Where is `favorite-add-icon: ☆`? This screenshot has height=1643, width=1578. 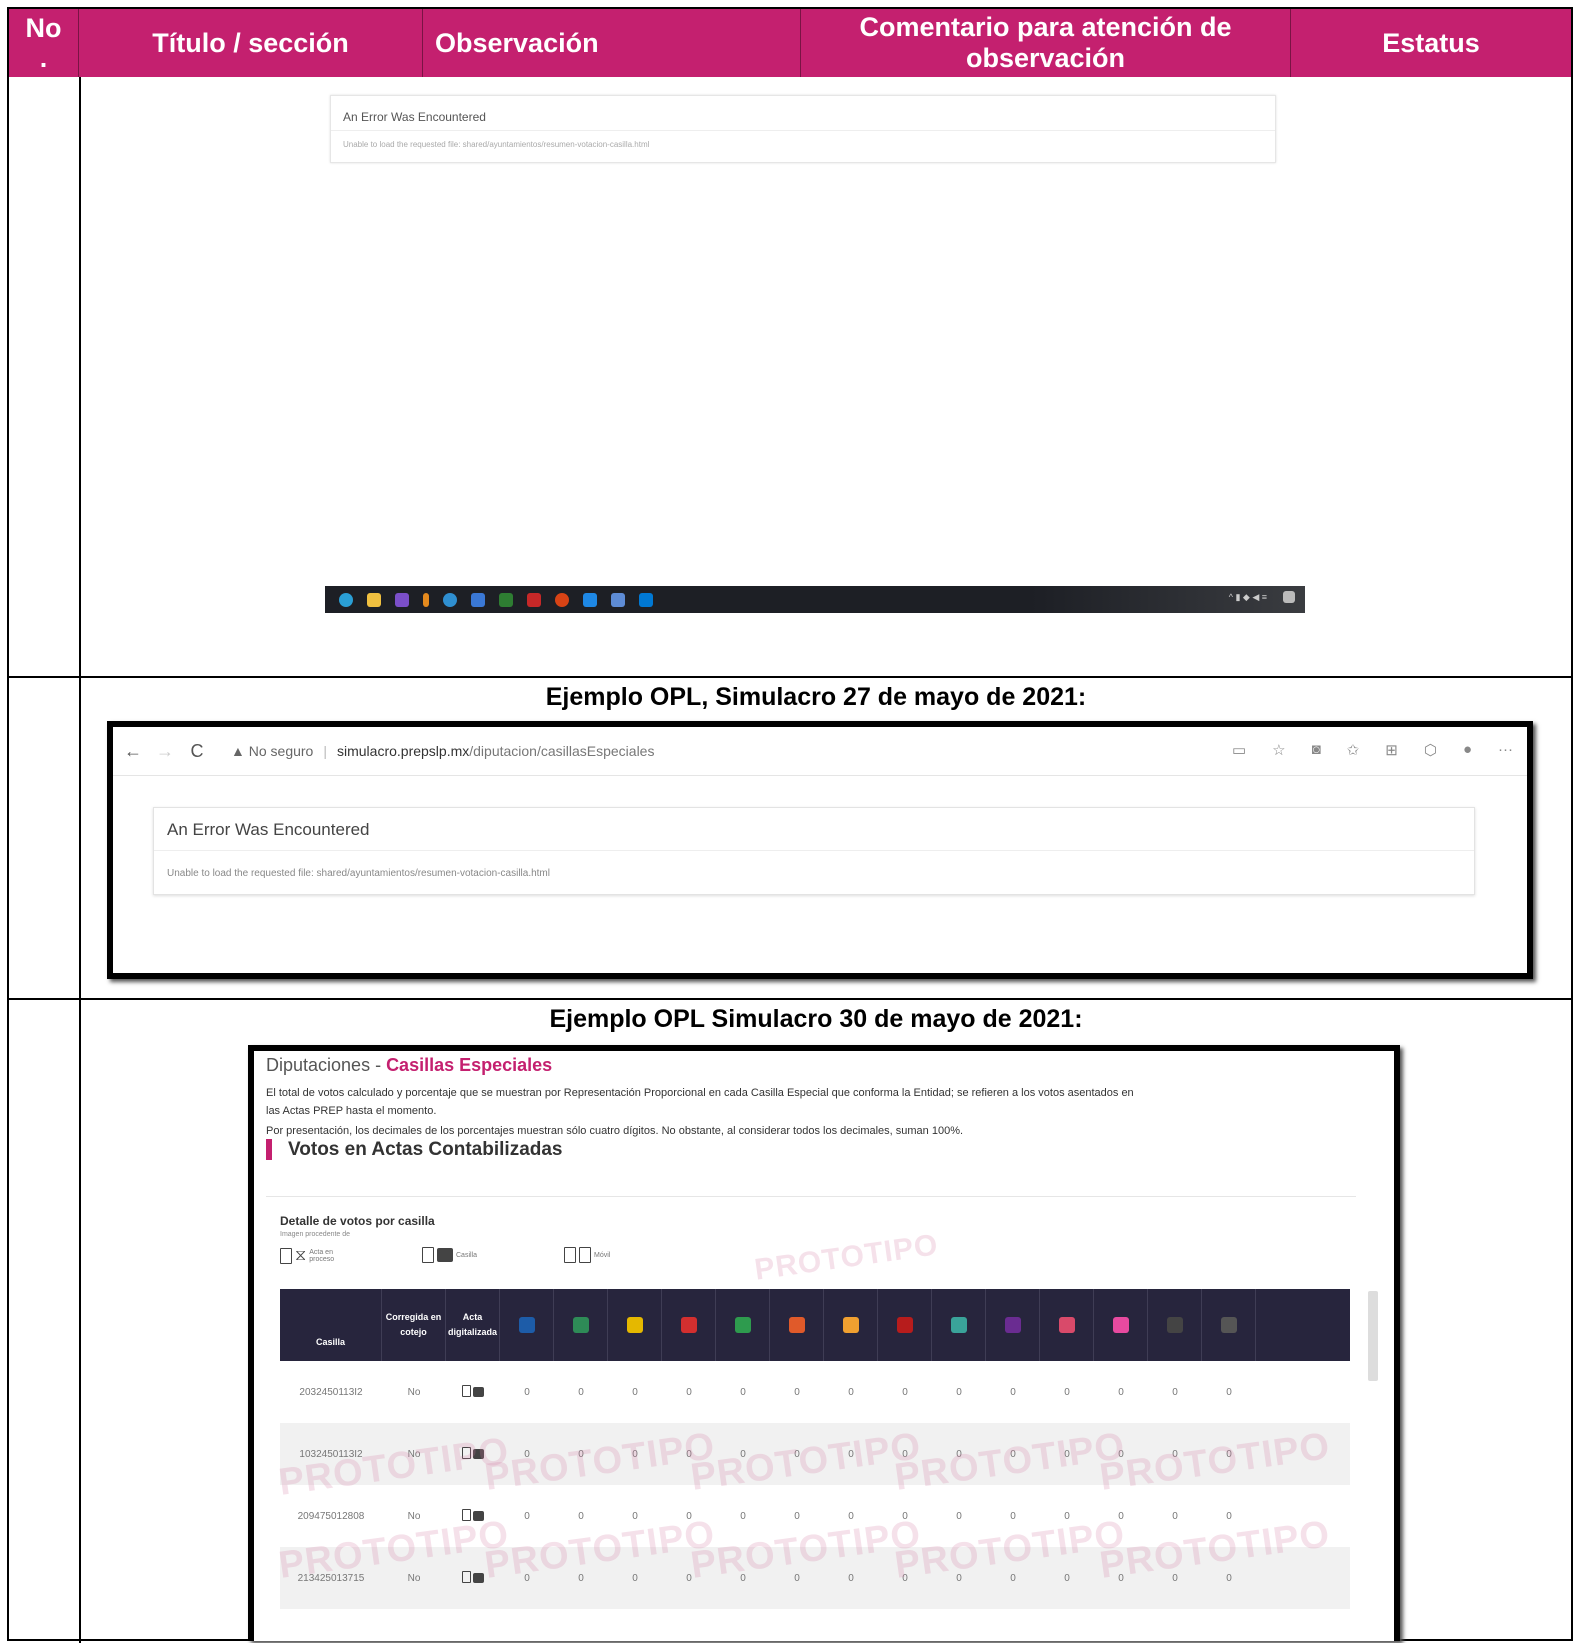
favorite-add-icon: ☆ is located at coordinates (1278, 750).